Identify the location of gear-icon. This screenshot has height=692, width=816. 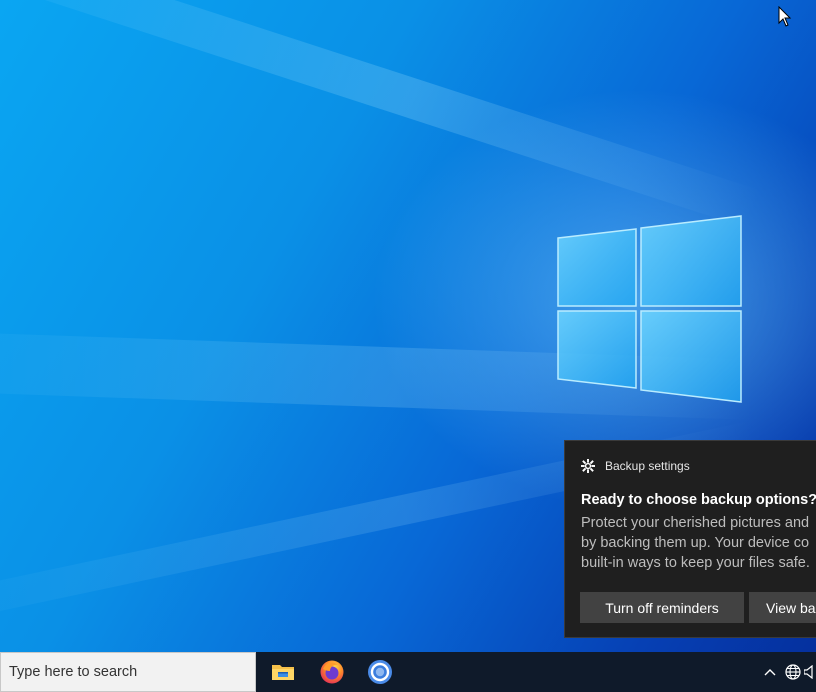
(588, 466).